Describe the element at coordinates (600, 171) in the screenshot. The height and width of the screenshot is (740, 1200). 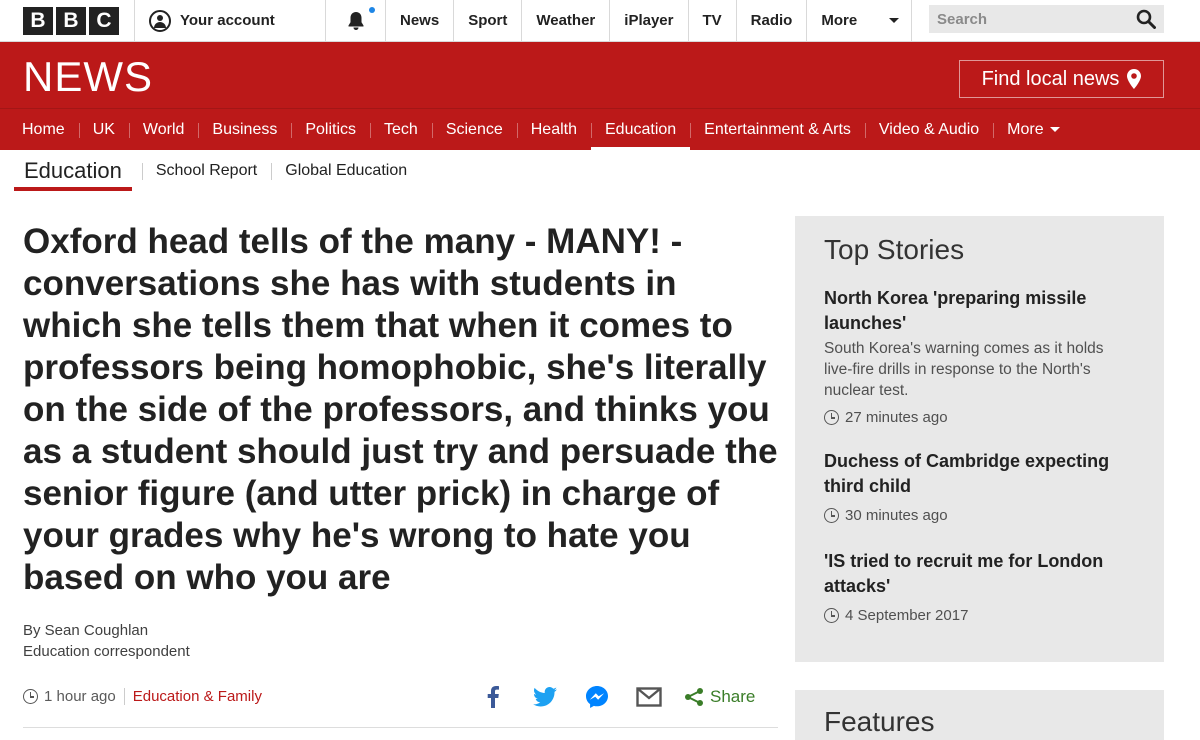
I see `sub-nav: Education School Report Global Education` at that location.